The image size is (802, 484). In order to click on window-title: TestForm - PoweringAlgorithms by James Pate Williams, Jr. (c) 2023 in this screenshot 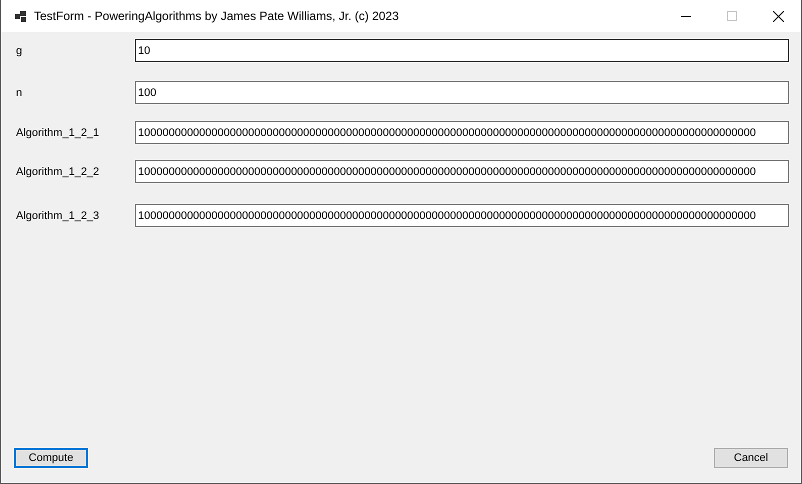, I will do `click(217, 16)`.